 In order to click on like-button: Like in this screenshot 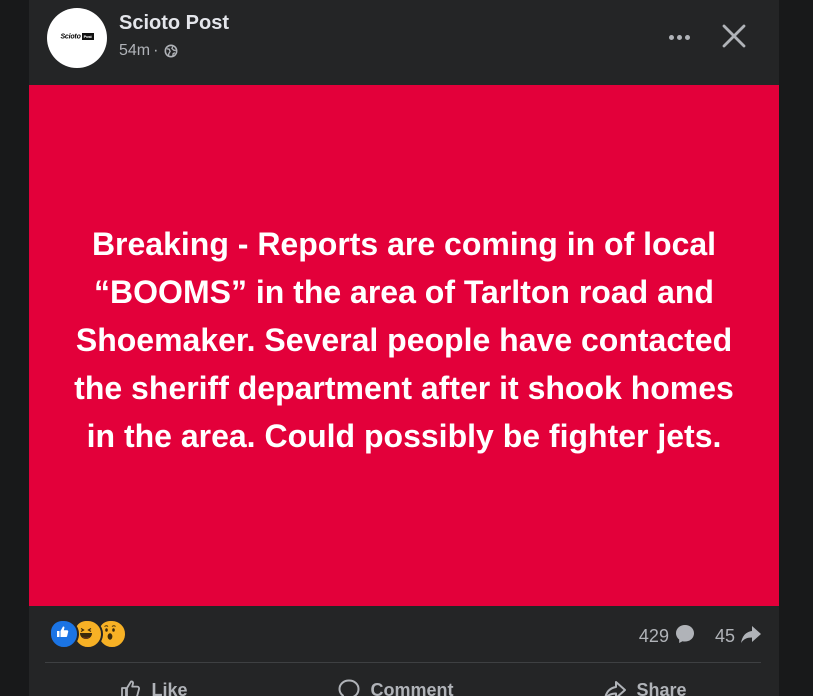, I will do `click(153, 684)`.